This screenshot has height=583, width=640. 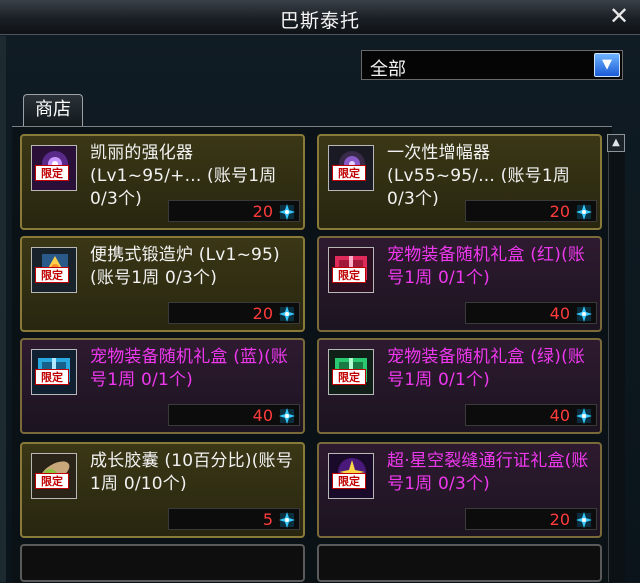 What do you see at coordinates (619, 16) in the screenshot?
I see `close-icon: ✕` at bounding box center [619, 16].